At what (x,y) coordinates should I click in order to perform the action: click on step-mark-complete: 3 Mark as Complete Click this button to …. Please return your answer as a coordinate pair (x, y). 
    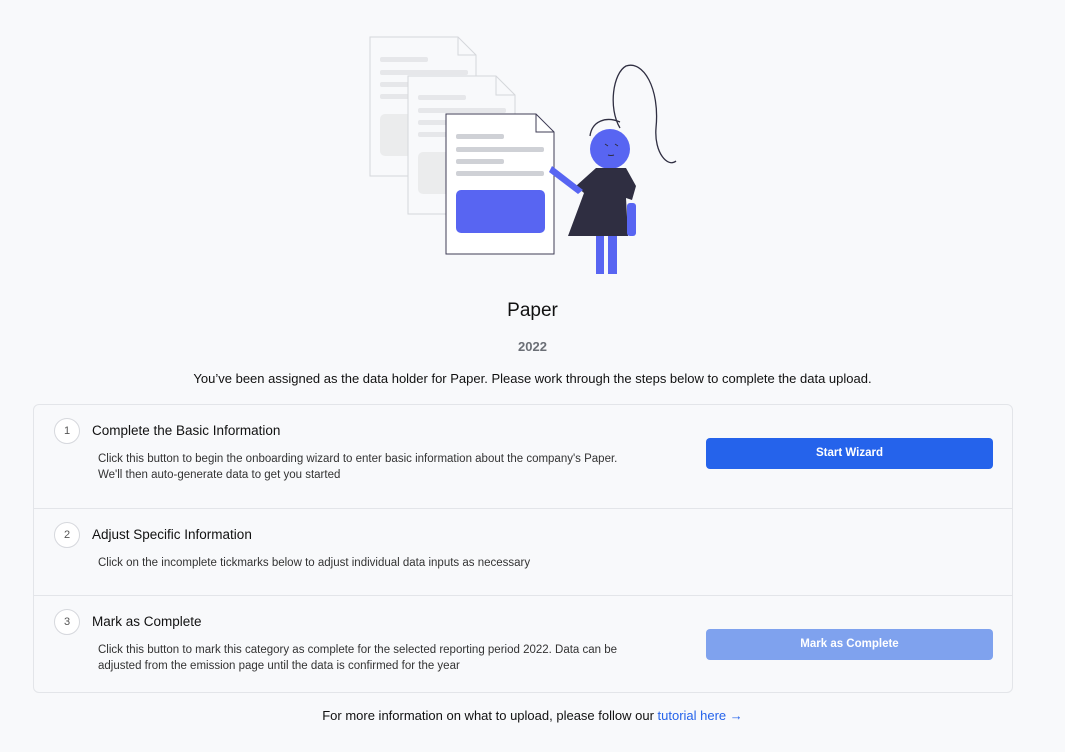
    Looking at the image, I should click on (523, 644).